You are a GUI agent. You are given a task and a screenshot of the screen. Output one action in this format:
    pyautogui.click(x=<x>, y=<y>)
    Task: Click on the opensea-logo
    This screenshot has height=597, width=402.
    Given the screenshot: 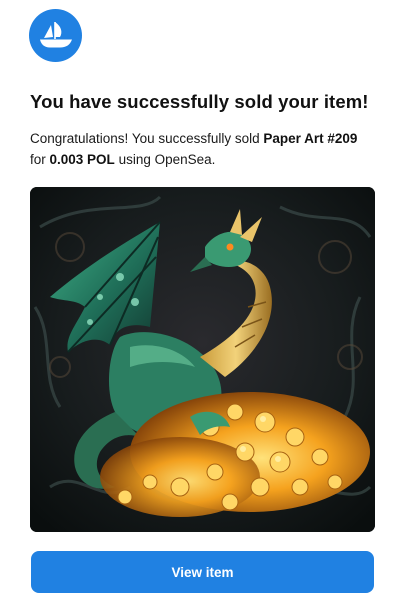 What is the action you would take?
    pyautogui.click(x=55, y=35)
    